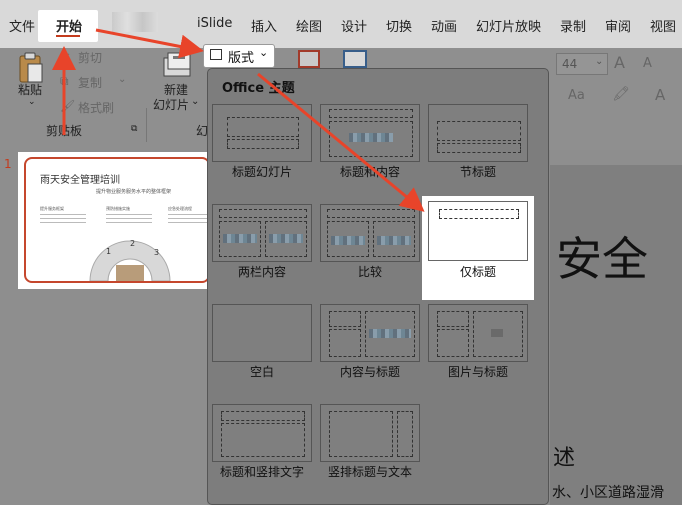  What do you see at coordinates (399, 25) in the screenshot?
I see `tab-transitions: 切换` at bounding box center [399, 25].